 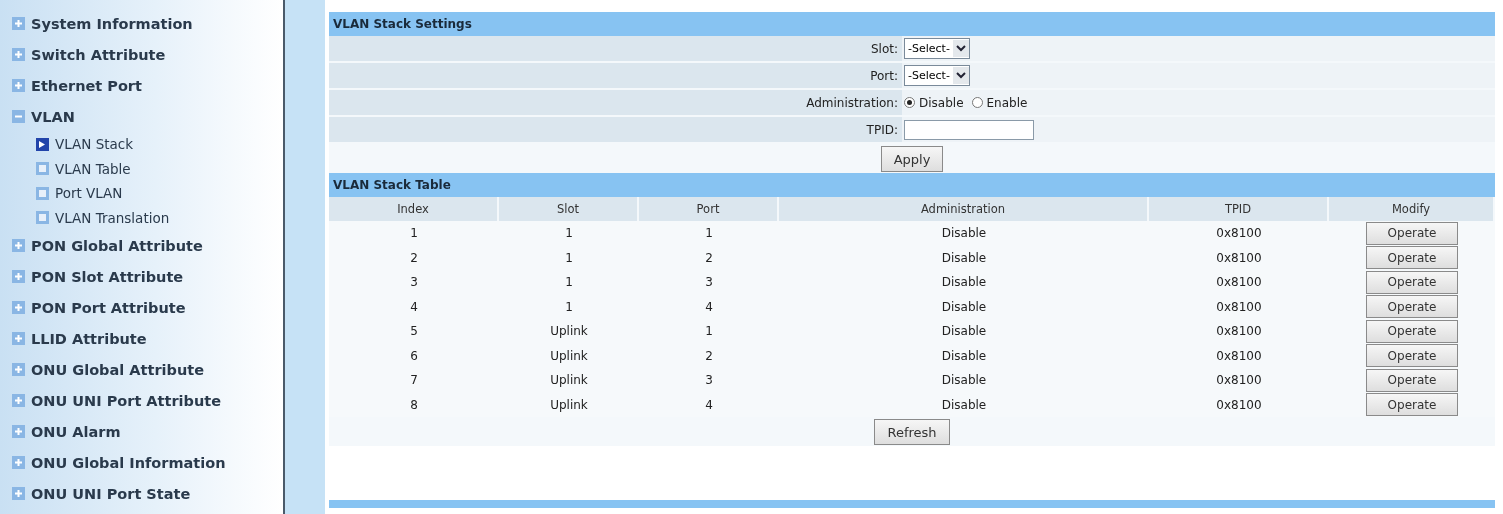 What do you see at coordinates (884, 75) in the screenshot?
I see `field-label: Port:` at bounding box center [884, 75].